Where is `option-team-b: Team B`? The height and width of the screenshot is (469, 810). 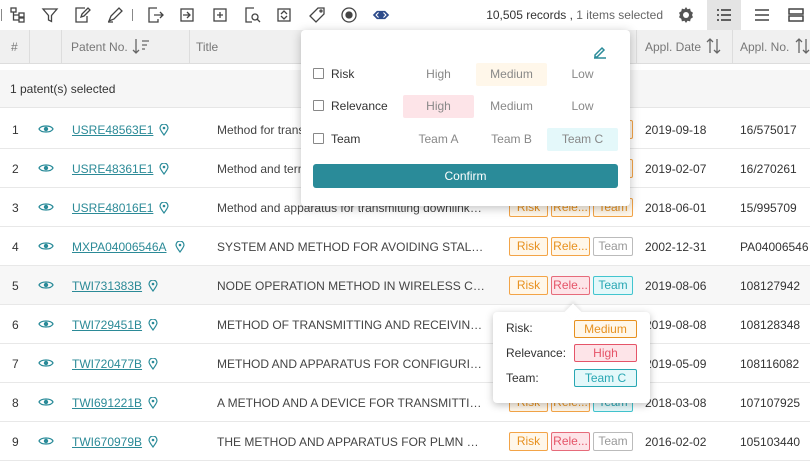 option-team-b: Team B is located at coordinates (511, 139).